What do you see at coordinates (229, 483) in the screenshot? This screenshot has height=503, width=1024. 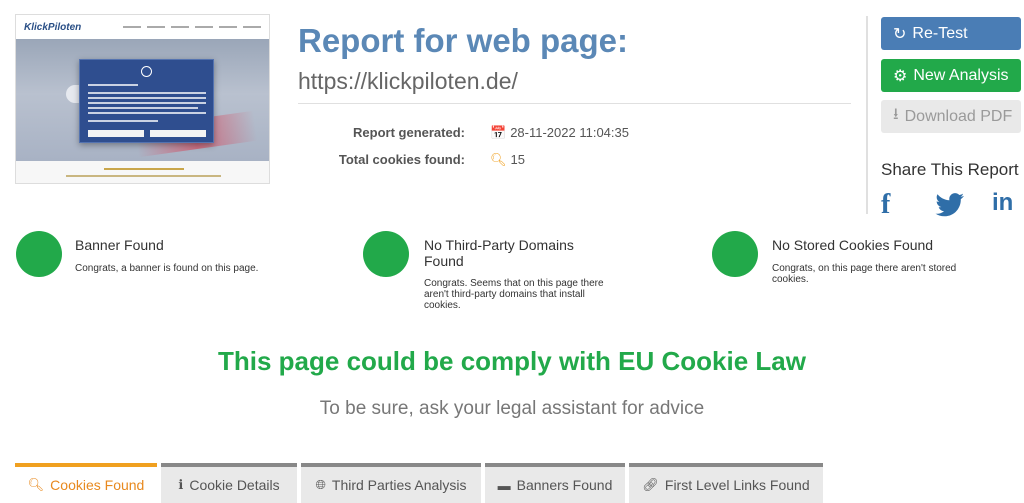 I see `tab-cookie-details: ℹ Cookie Details` at bounding box center [229, 483].